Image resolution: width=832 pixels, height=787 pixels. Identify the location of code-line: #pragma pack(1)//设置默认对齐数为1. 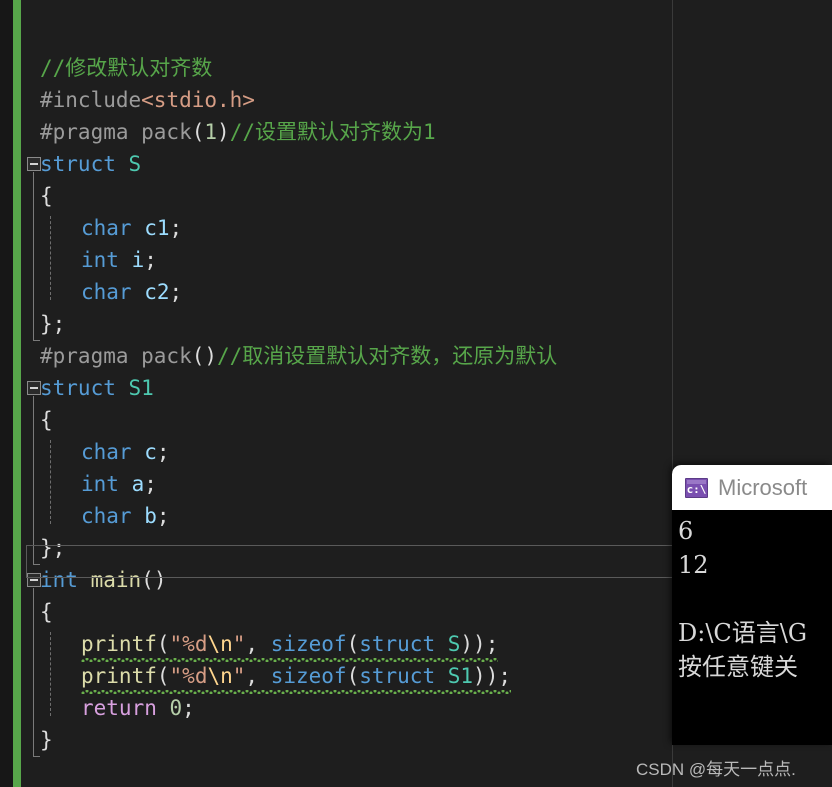
(416, 132).